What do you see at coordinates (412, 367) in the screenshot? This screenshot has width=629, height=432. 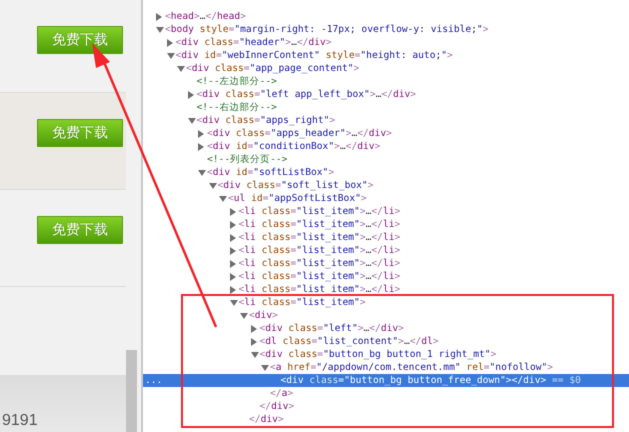 I see `element-tag-line: <a href="/appdown/com.tencent.mm" rel="nofollow">` at bounding box center [412, 367].